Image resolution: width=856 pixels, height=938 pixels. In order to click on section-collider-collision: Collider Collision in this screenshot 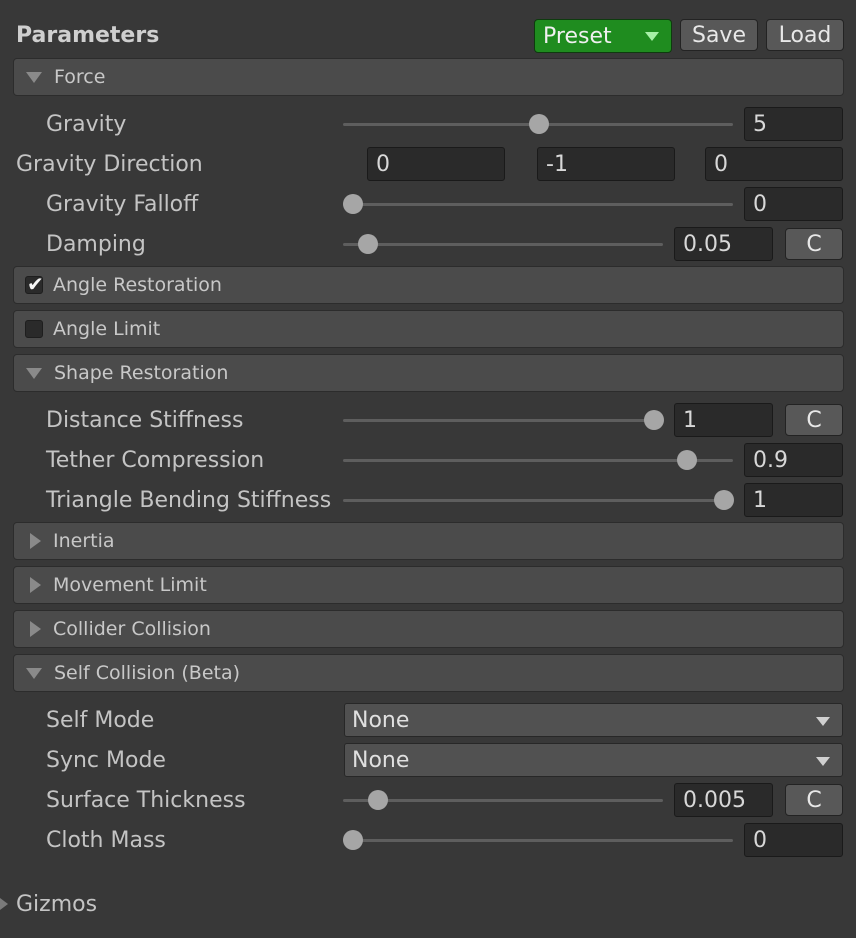, I will do `click(428, 629)`.